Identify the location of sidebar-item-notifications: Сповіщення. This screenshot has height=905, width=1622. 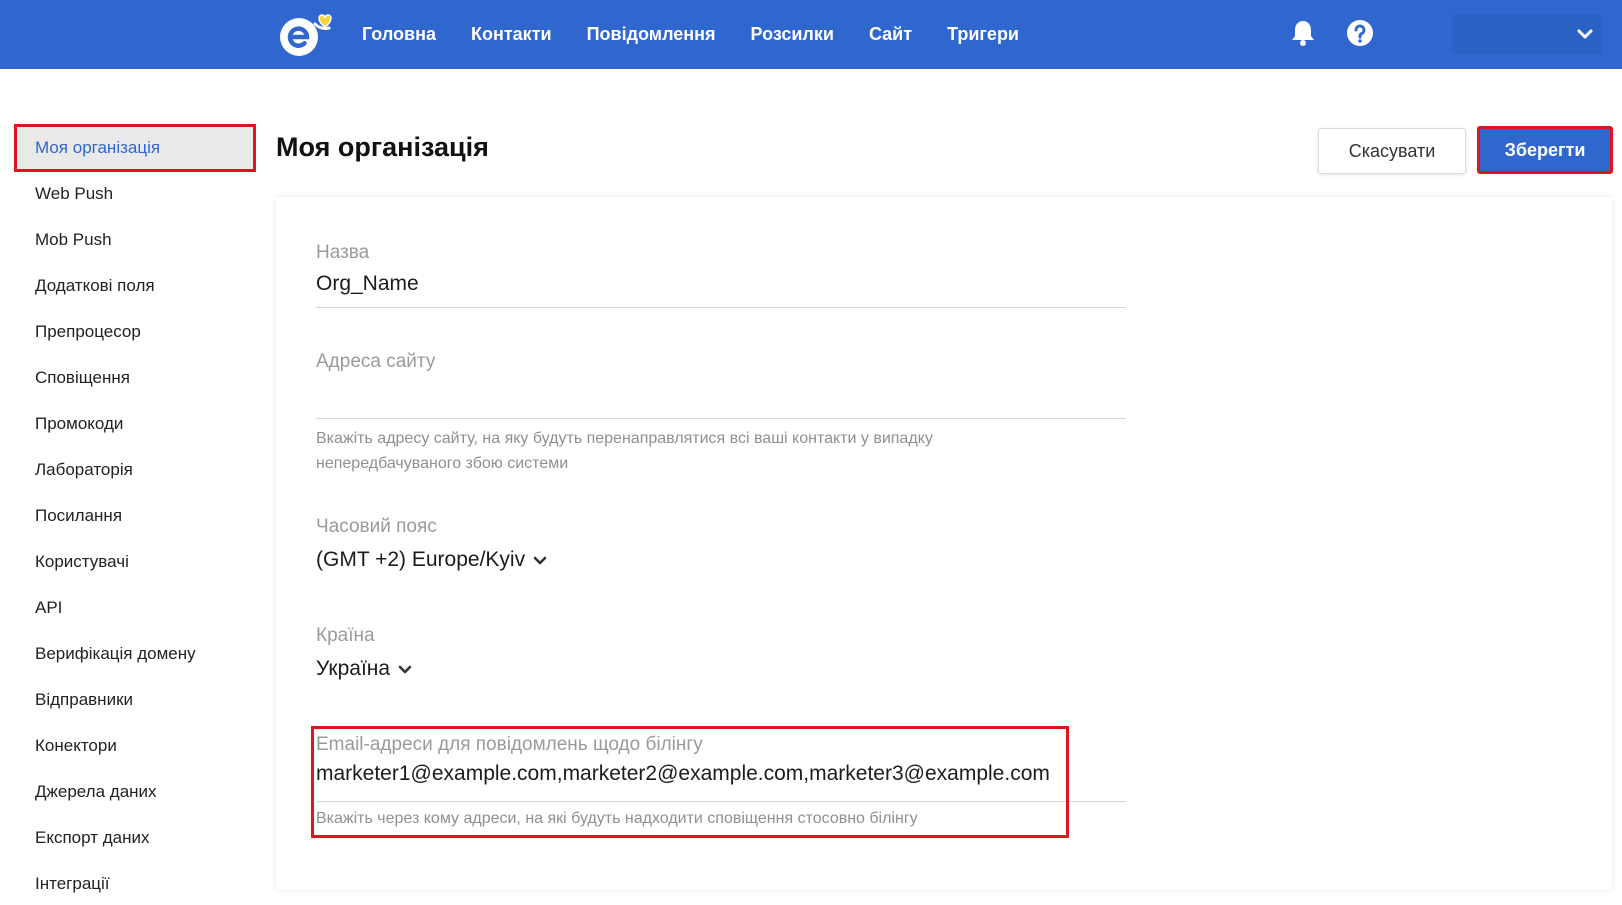
(135, 378).